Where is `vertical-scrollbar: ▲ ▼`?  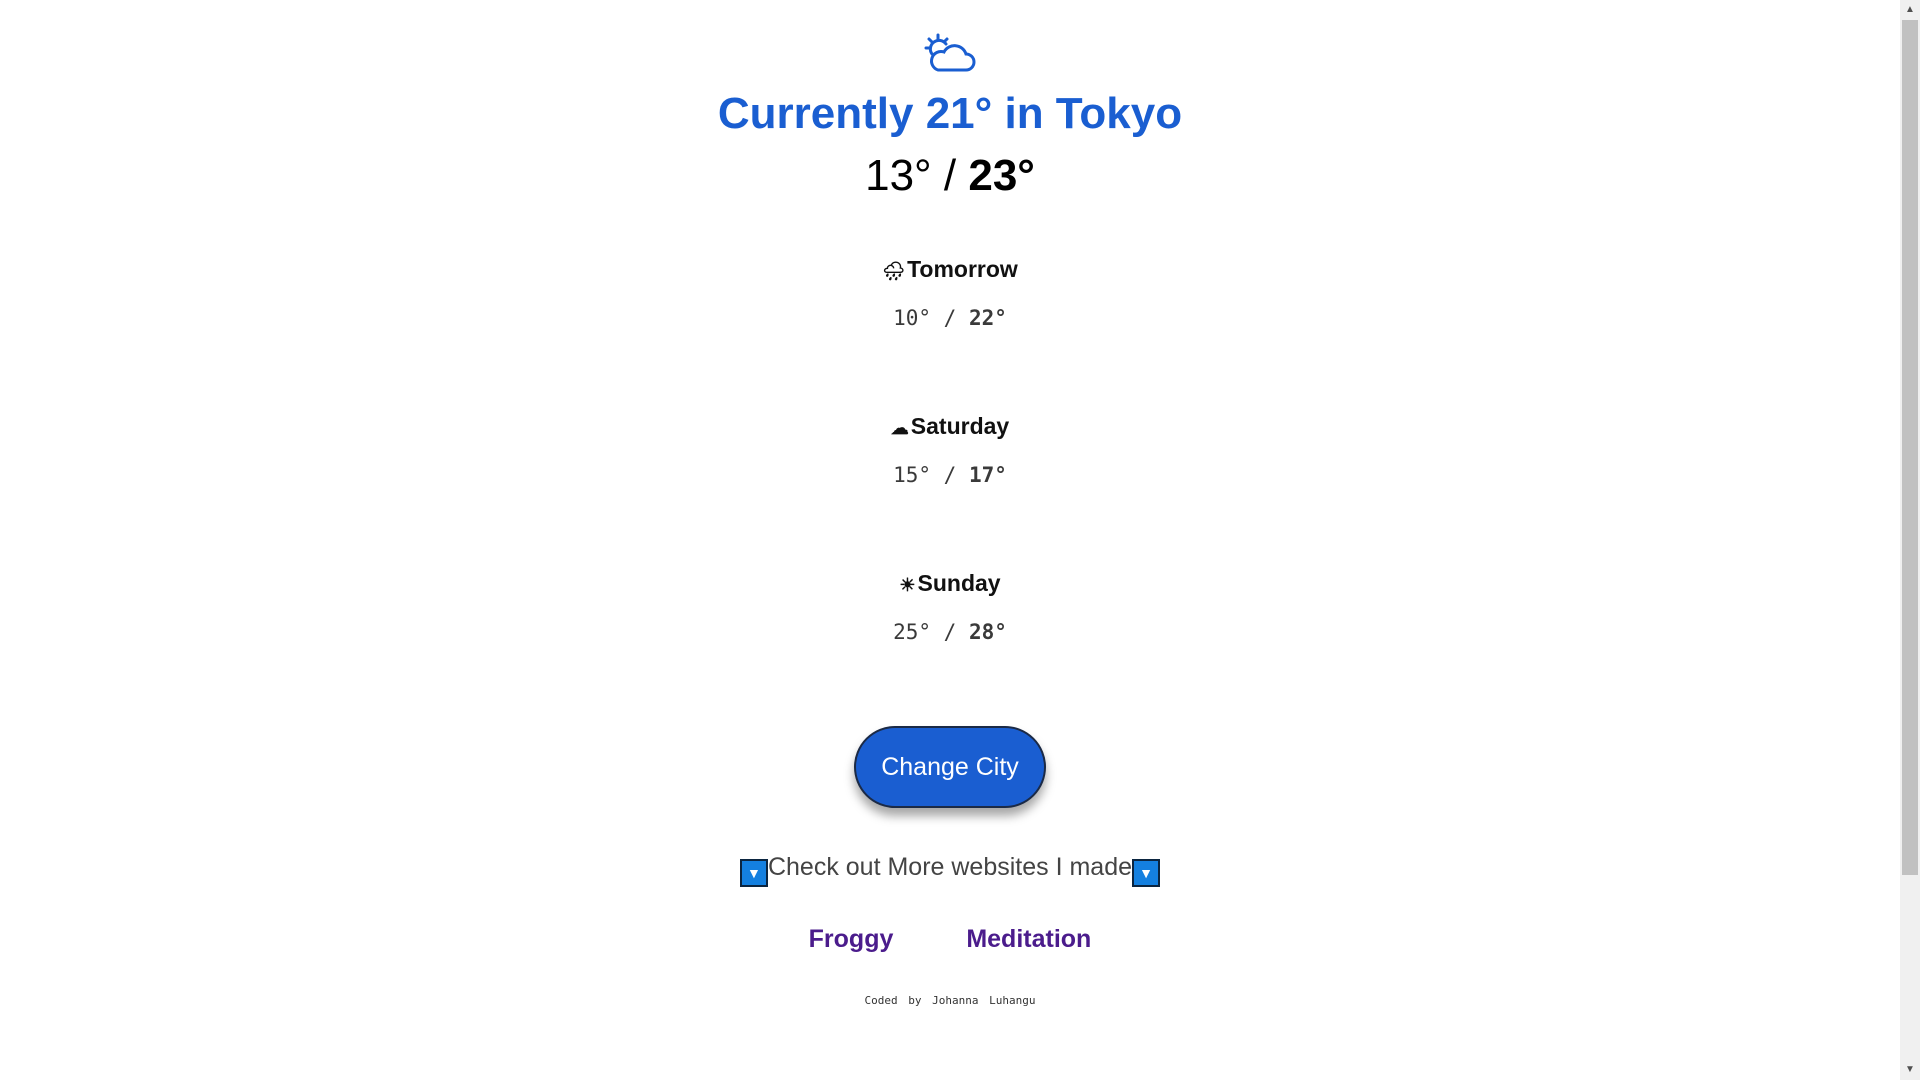
vertical-scrollbar: ▲ ▼ is located at coordinates (1910, 540).